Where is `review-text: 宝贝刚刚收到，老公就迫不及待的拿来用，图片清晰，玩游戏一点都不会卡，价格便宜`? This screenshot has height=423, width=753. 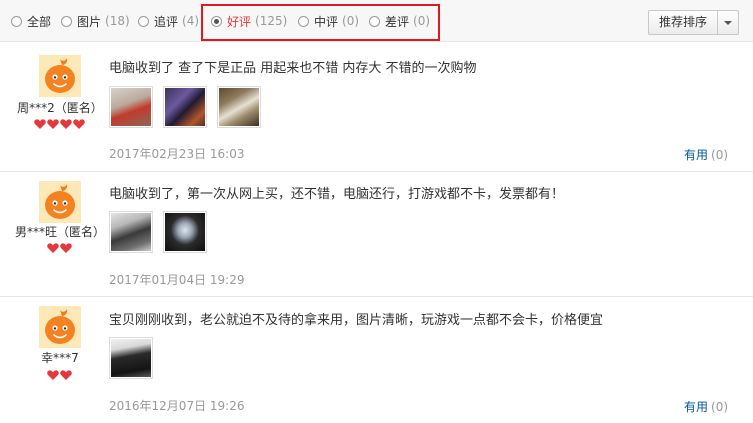
review-text: 宝贝刚刚收到，老公就迫不及待的拿来用，图片清晰，玩游戏一点都不会卡，价格便宜 is located at coordinates (356, 320).